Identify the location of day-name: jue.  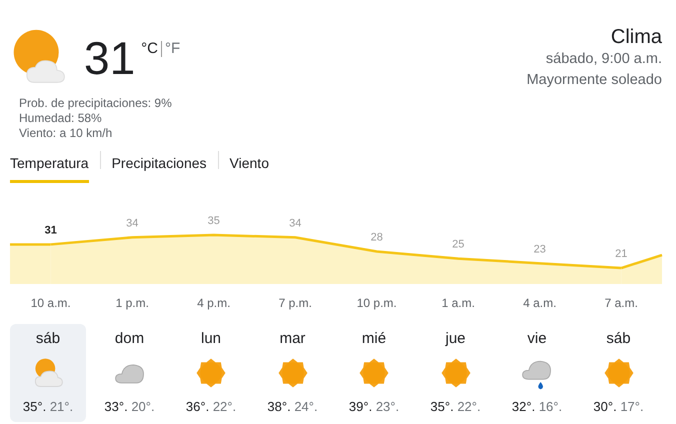
(455, 339).